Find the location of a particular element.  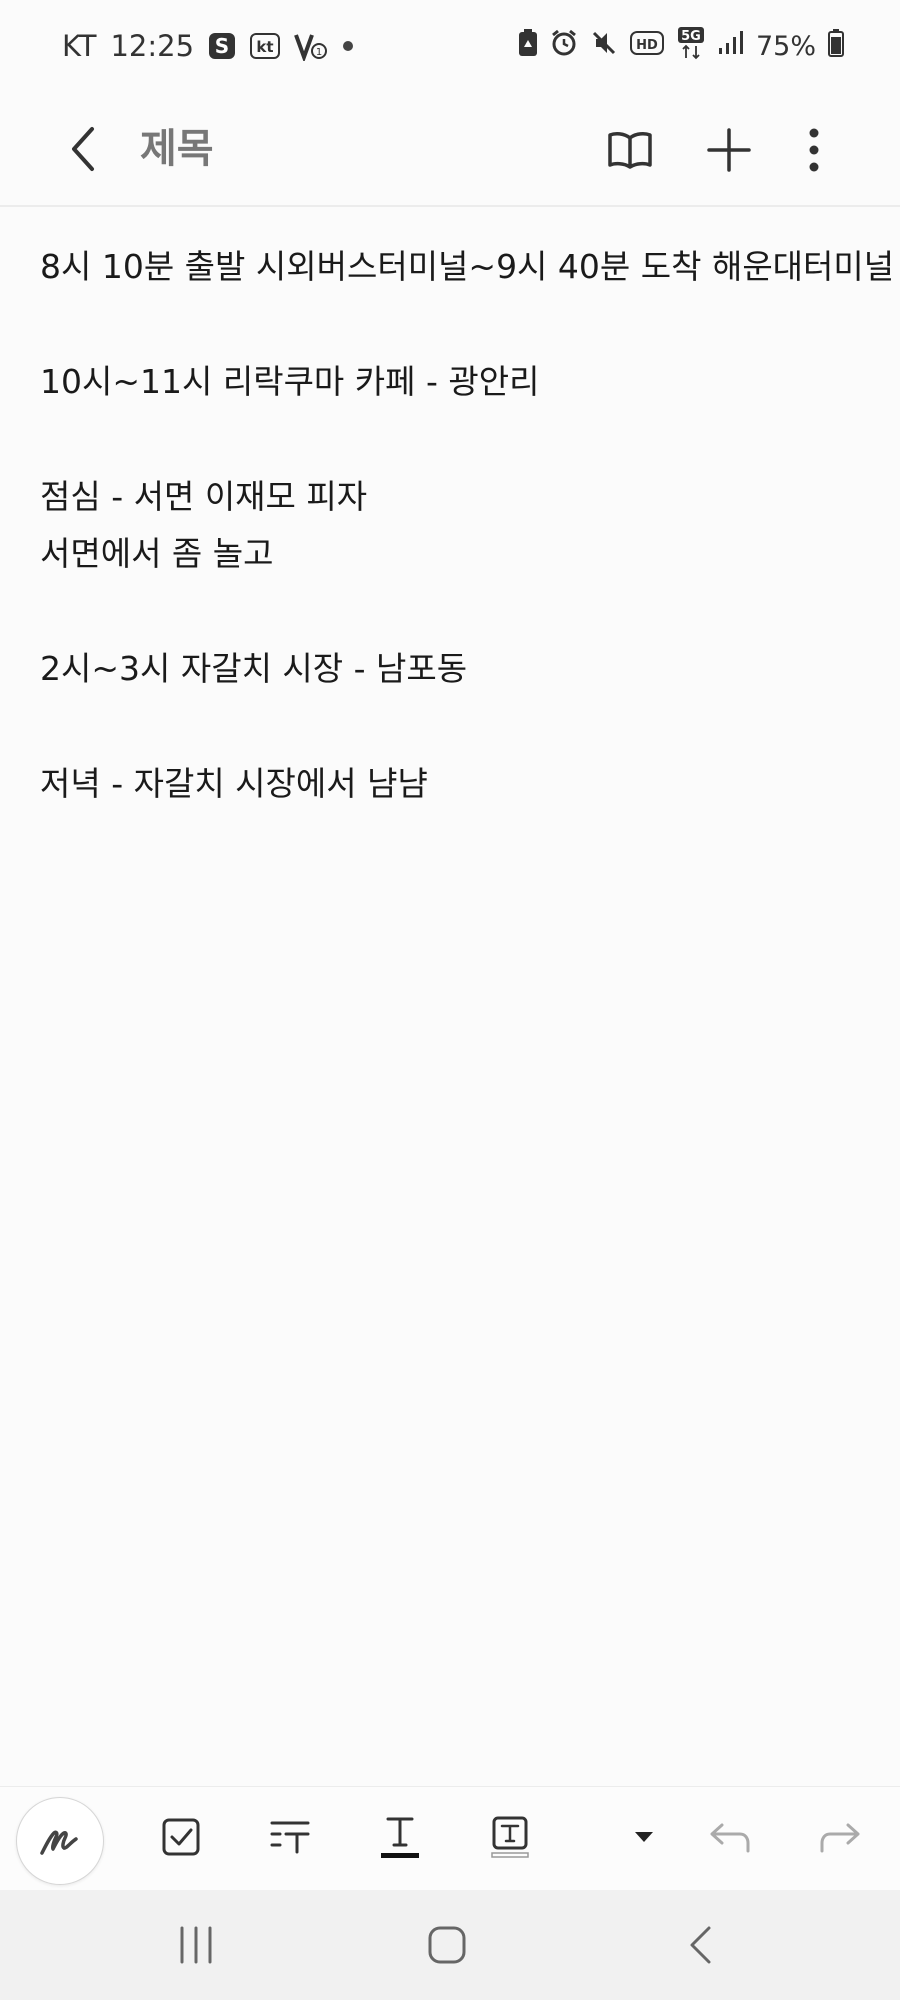

more-vert-icon is located at coordinates (814, 150).